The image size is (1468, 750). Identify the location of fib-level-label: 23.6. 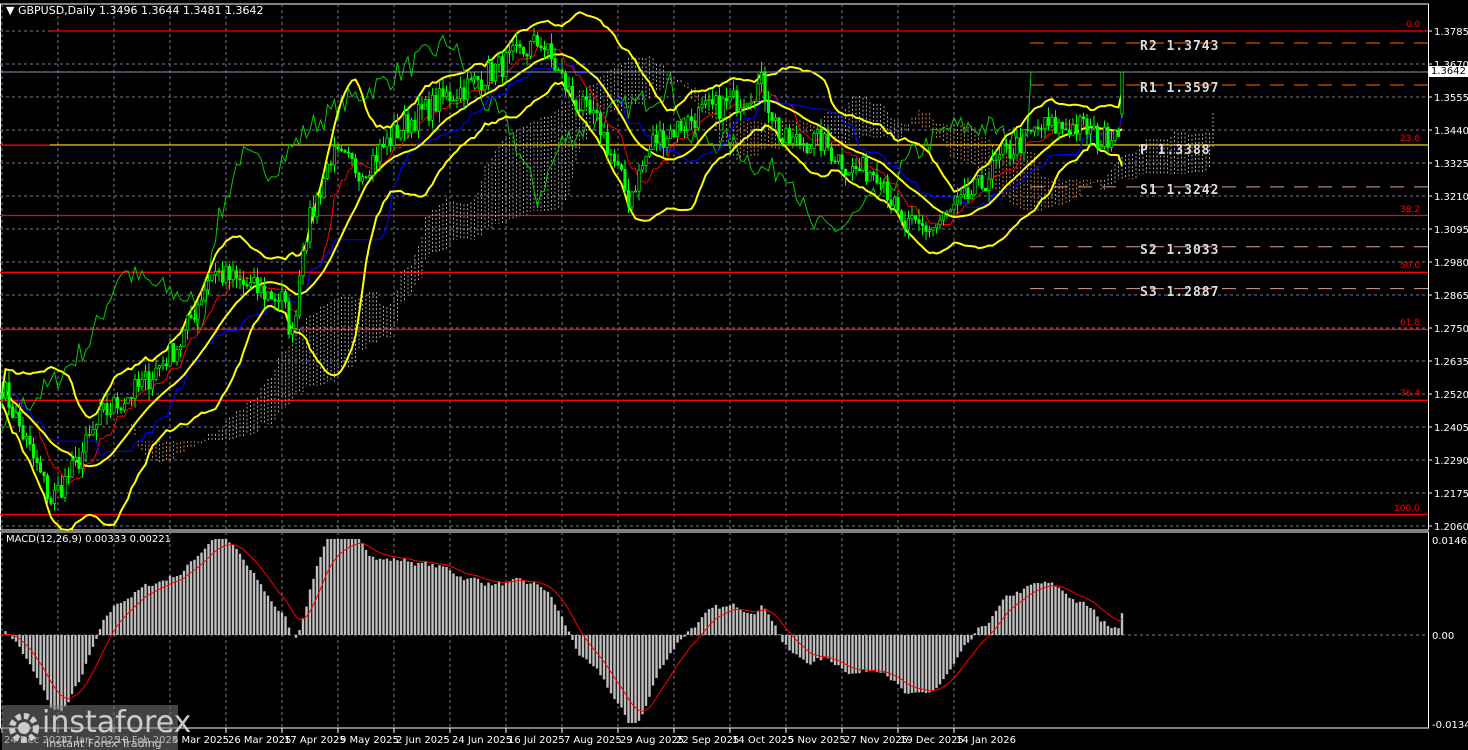
(1410, 139).